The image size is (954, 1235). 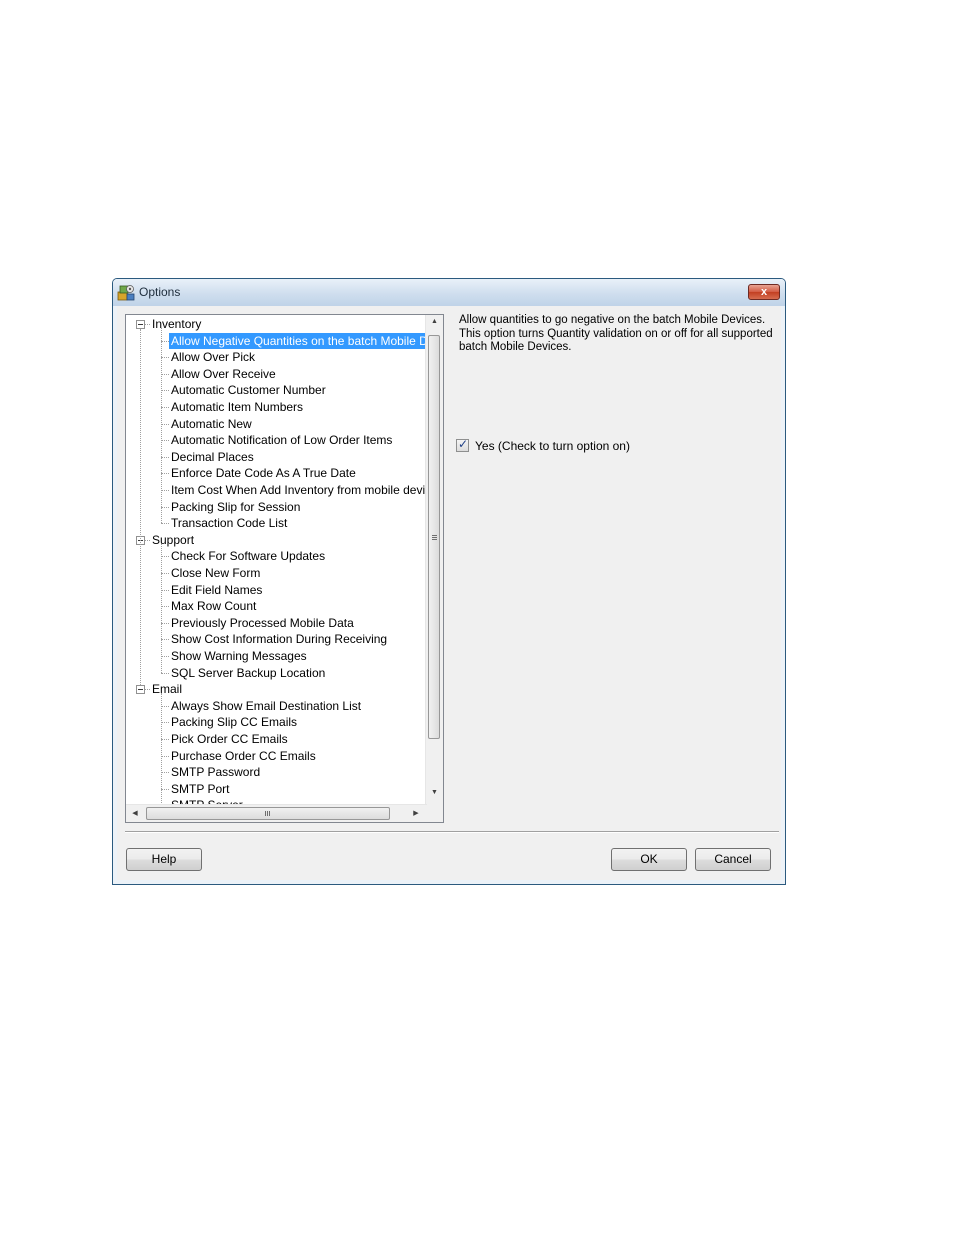 What do you see at coordinates (276, 772) in the screenshot?
I see `tree-item: SMTP Password` at bounding box center [276, 772].